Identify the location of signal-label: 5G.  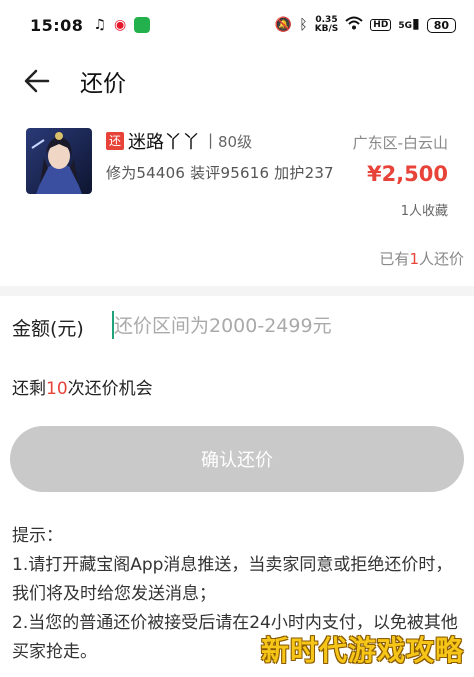
(405, 26).